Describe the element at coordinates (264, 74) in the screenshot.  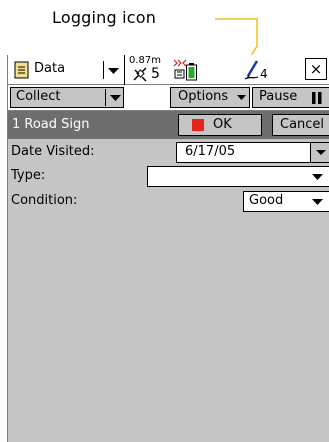
I see `logging-count: 4` at that location.